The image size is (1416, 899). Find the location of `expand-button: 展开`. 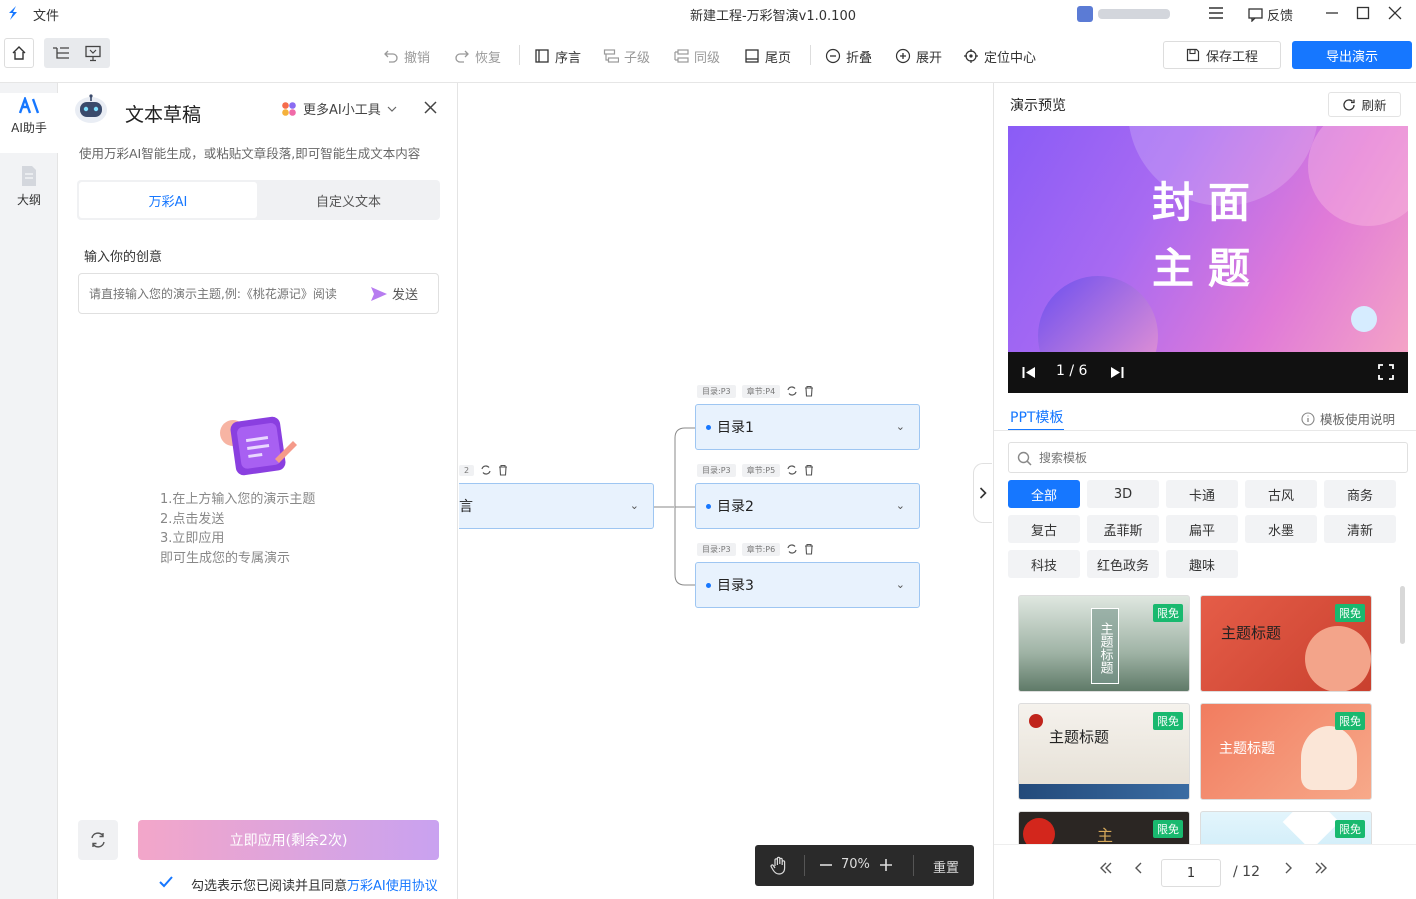

expand-button: 展开 is located at coordinates (918, 56).